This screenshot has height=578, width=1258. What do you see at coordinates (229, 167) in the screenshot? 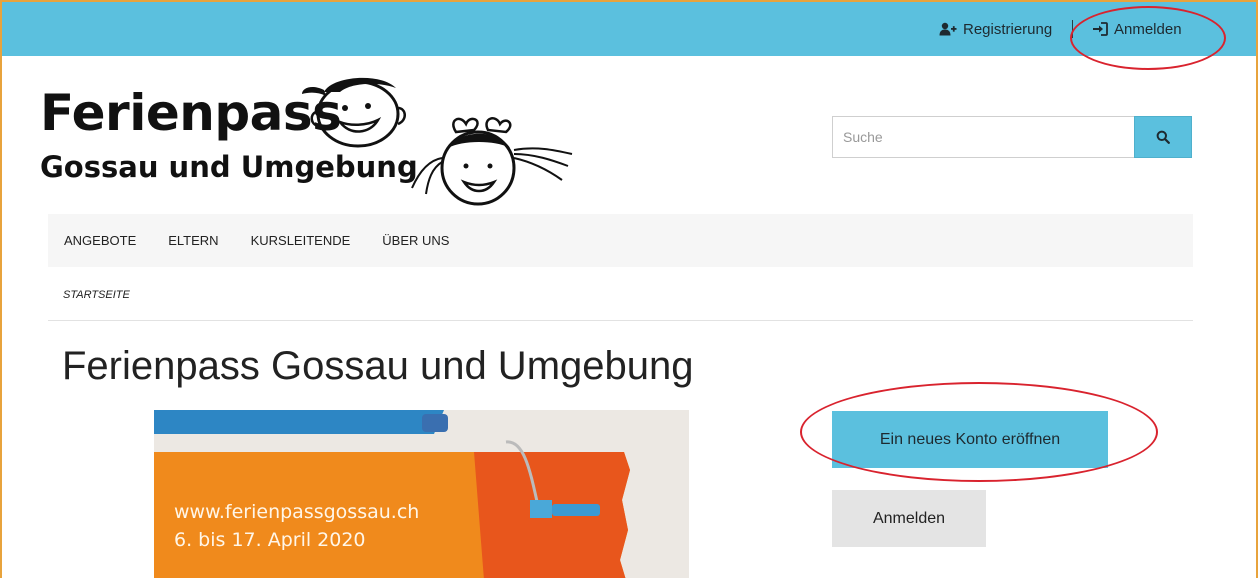
I see `logo-subtitle: Gossau und Umgebung` at bounding box center [229, 167].